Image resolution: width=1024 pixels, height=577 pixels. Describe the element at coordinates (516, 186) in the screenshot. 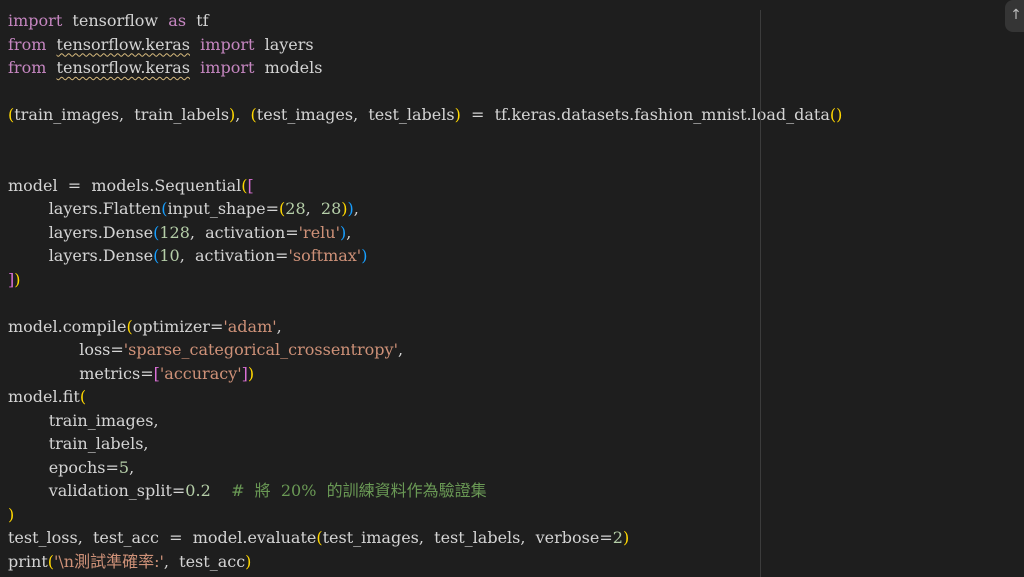

I see `code-line: model = models.Sequential([` at that location.